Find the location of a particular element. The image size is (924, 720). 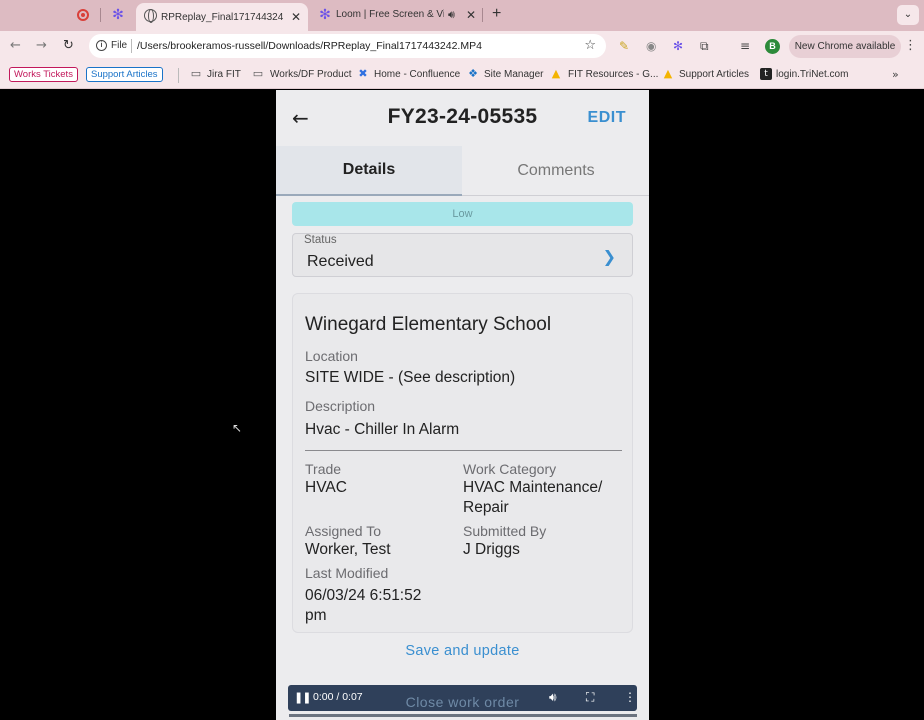

status-field: Status Received ❯ is located at coordinates (462, 255).